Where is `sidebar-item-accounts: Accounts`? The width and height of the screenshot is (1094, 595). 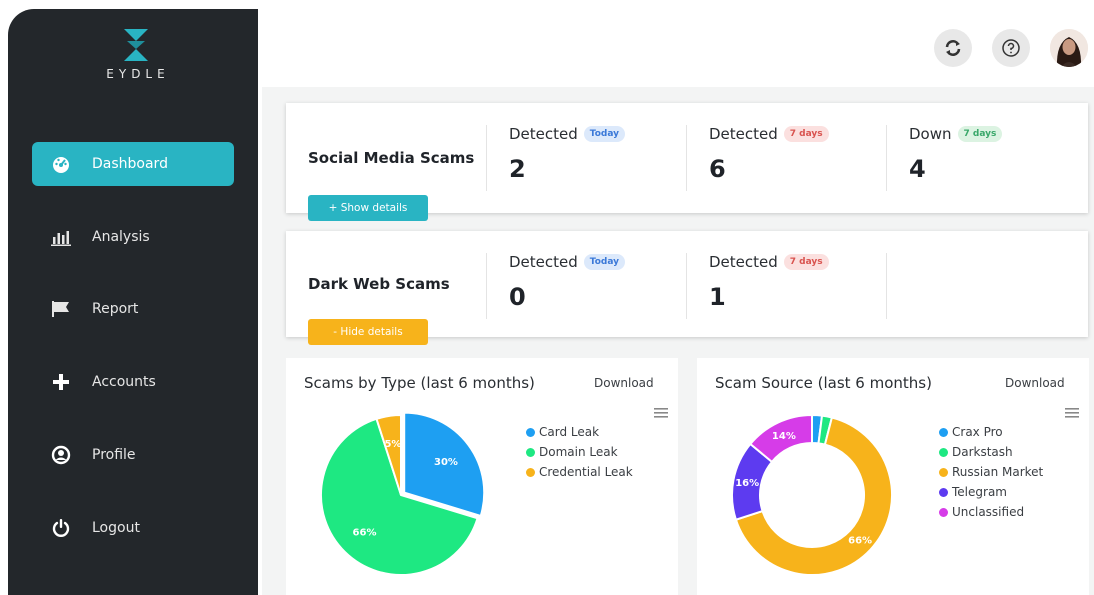 sidebar-item-accounts: Accounts is located at coordinates (133, 382).